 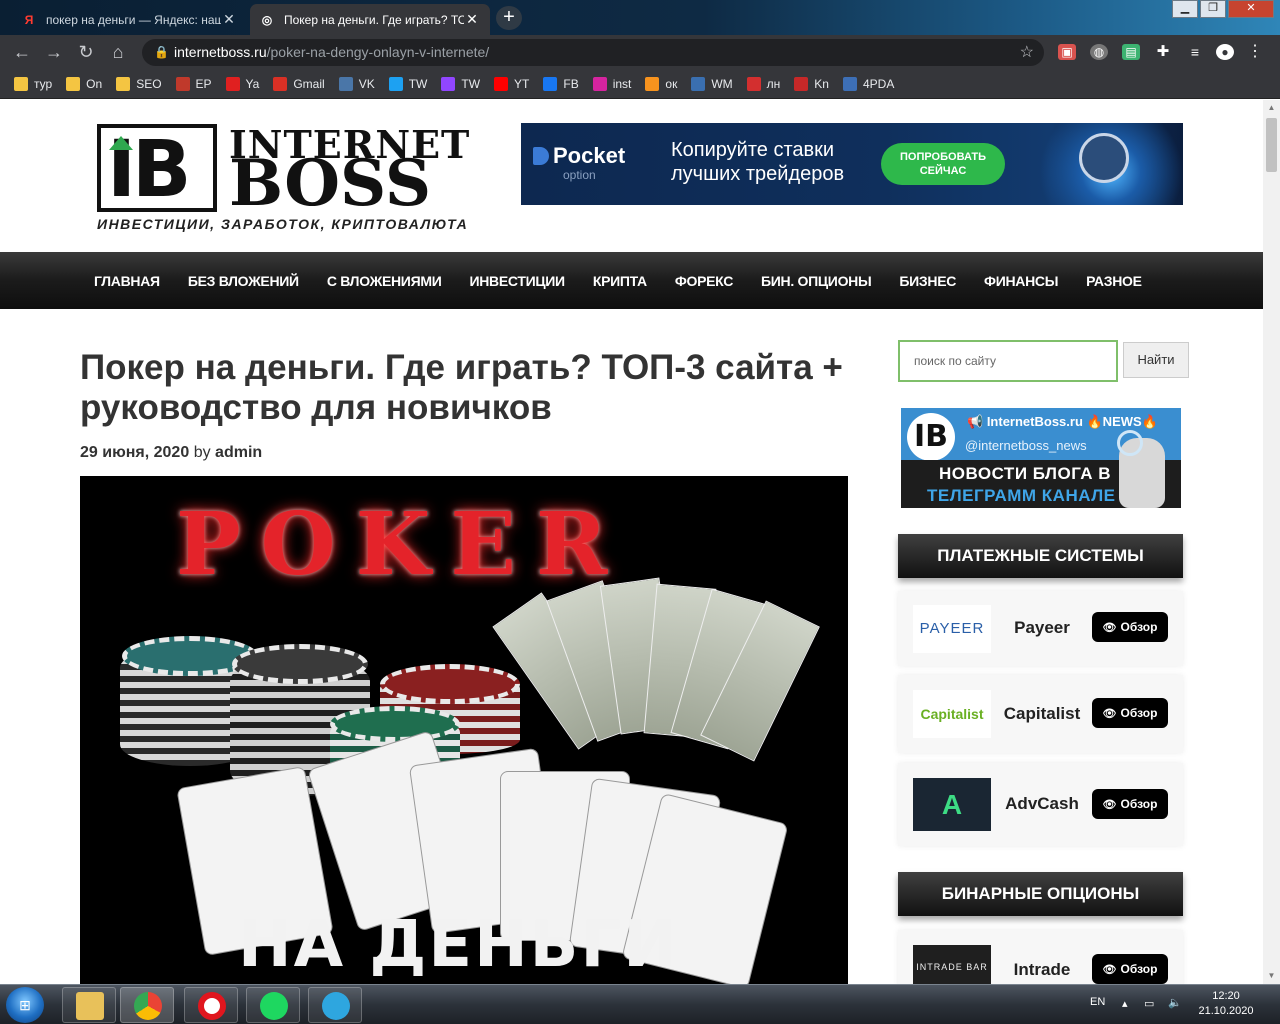 What do you see at coordinates (757, 162) in the screenshot?
I see `banner-text: Копируйте ставки лучших трейдеров` at bounding box center [757, 162].